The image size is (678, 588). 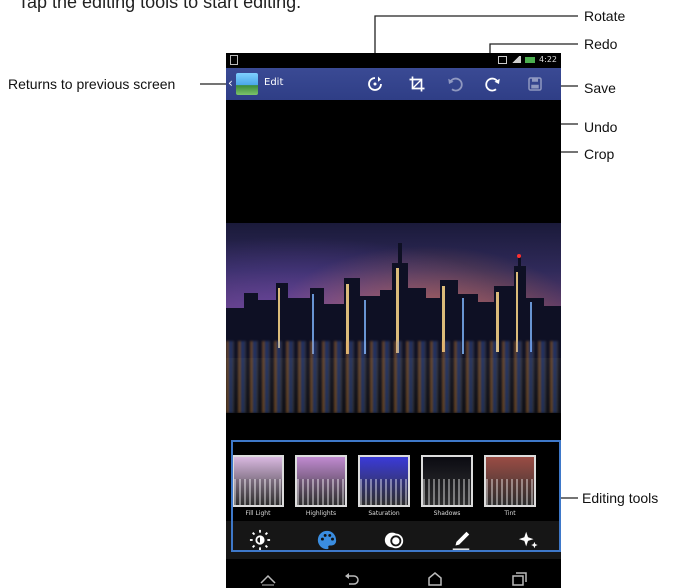 I want to click on brightness-tool-button, so click(x=260, y=540).